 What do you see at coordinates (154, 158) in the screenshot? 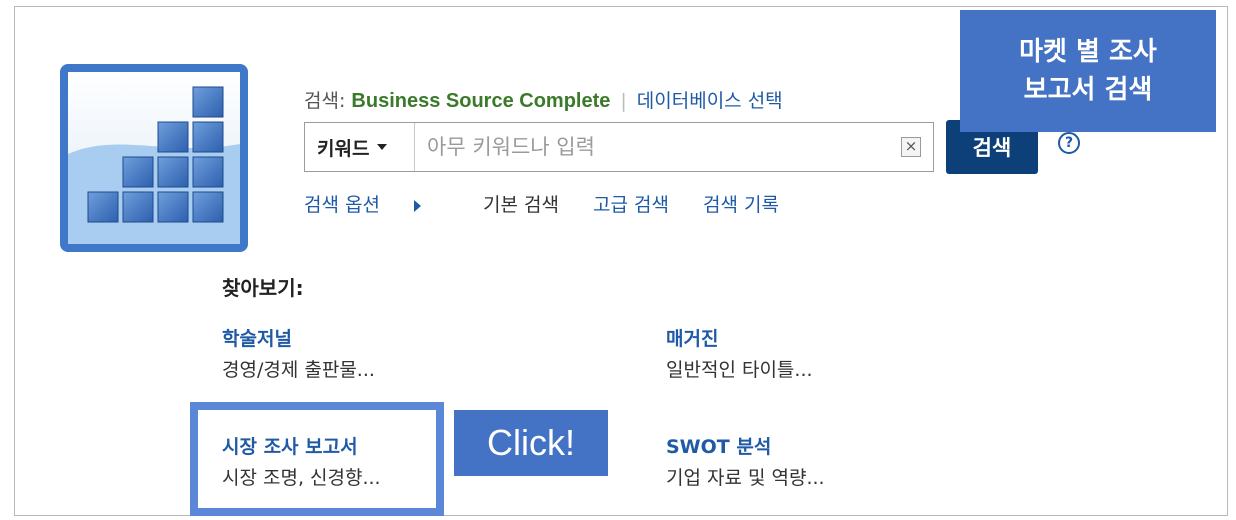
I see `database-logo-icon` at bounding box center [154, 158].